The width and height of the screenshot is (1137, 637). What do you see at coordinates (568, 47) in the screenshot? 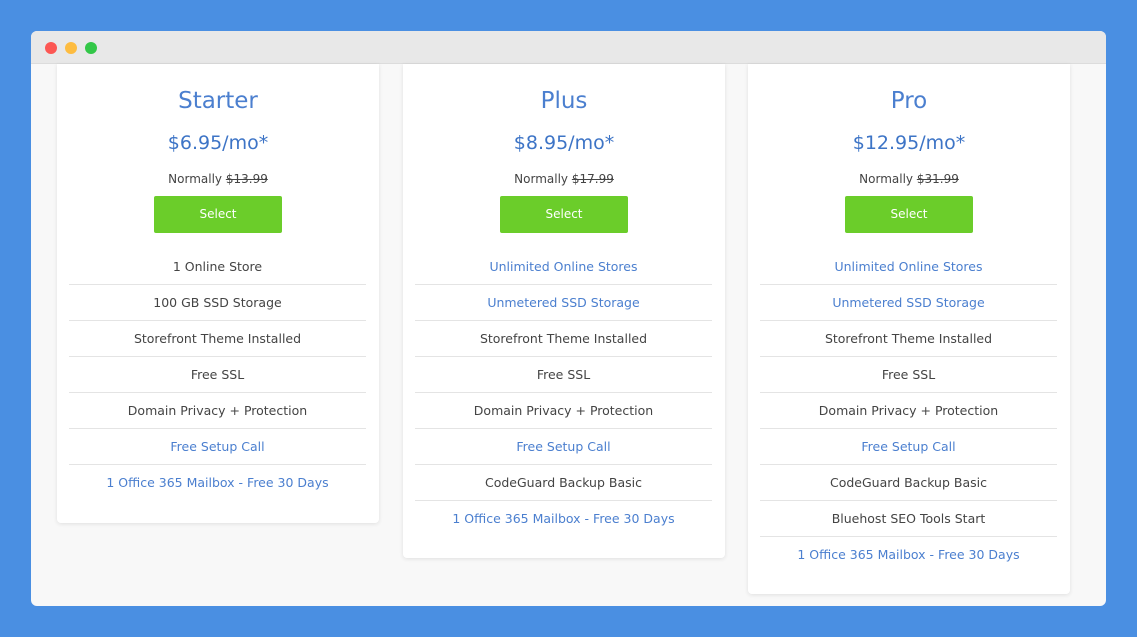
I see `window-titlebar` at bounding box center [568, 47].